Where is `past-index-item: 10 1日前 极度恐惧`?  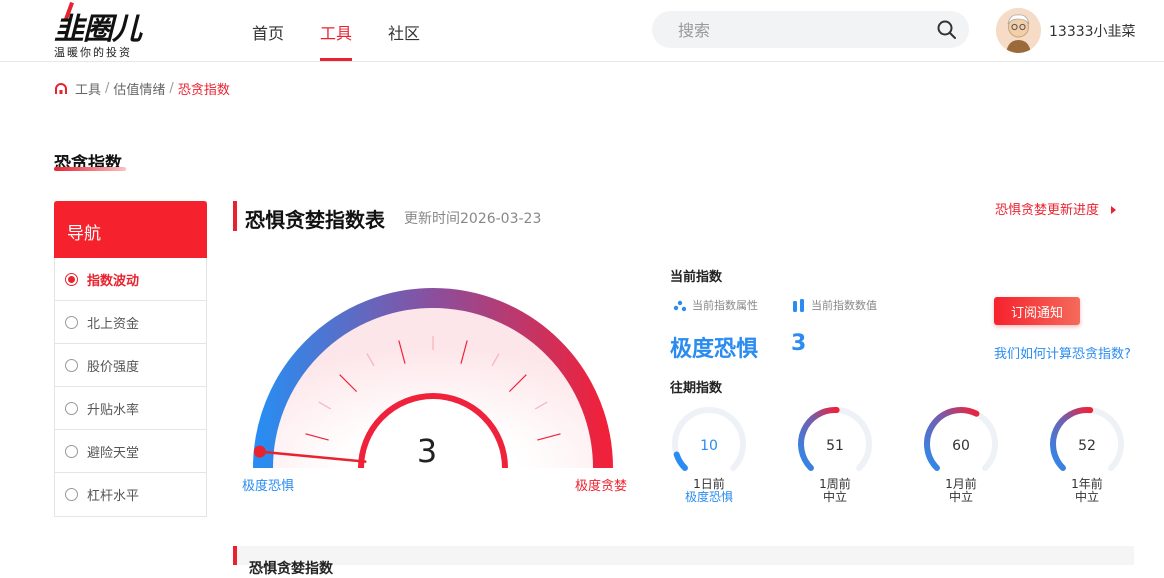 past-index-item: 10 1日前 极度恐惧 is located at coordinates (710, 455).